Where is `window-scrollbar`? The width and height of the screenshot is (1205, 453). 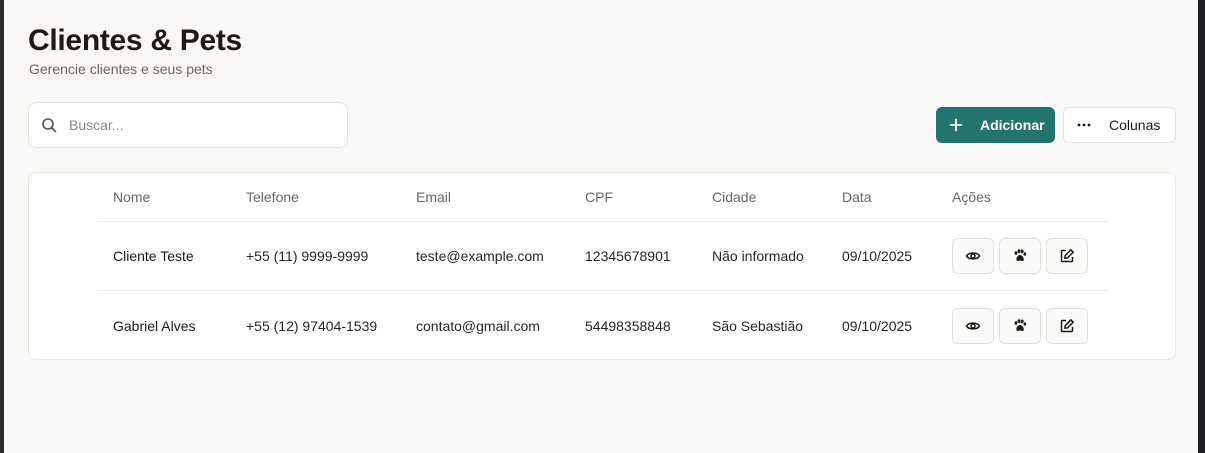 window-scrollbar is located at coordinates (1201, 226).